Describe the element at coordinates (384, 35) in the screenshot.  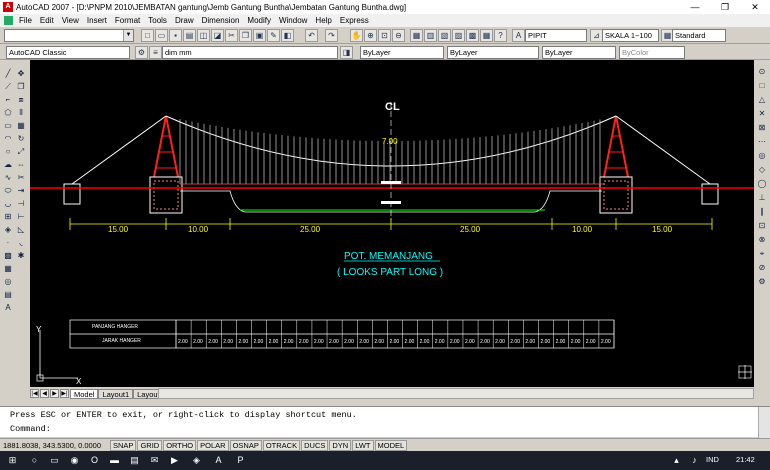
I see `zoom-window-icon: ⊡` at that location.